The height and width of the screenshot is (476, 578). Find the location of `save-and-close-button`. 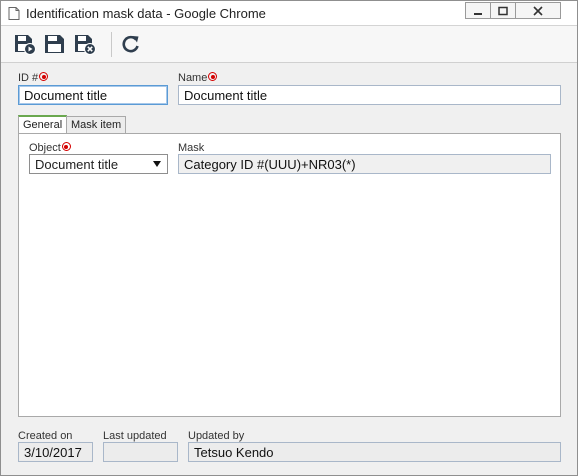

save-and-close-button is located at coordinates (85, 44).